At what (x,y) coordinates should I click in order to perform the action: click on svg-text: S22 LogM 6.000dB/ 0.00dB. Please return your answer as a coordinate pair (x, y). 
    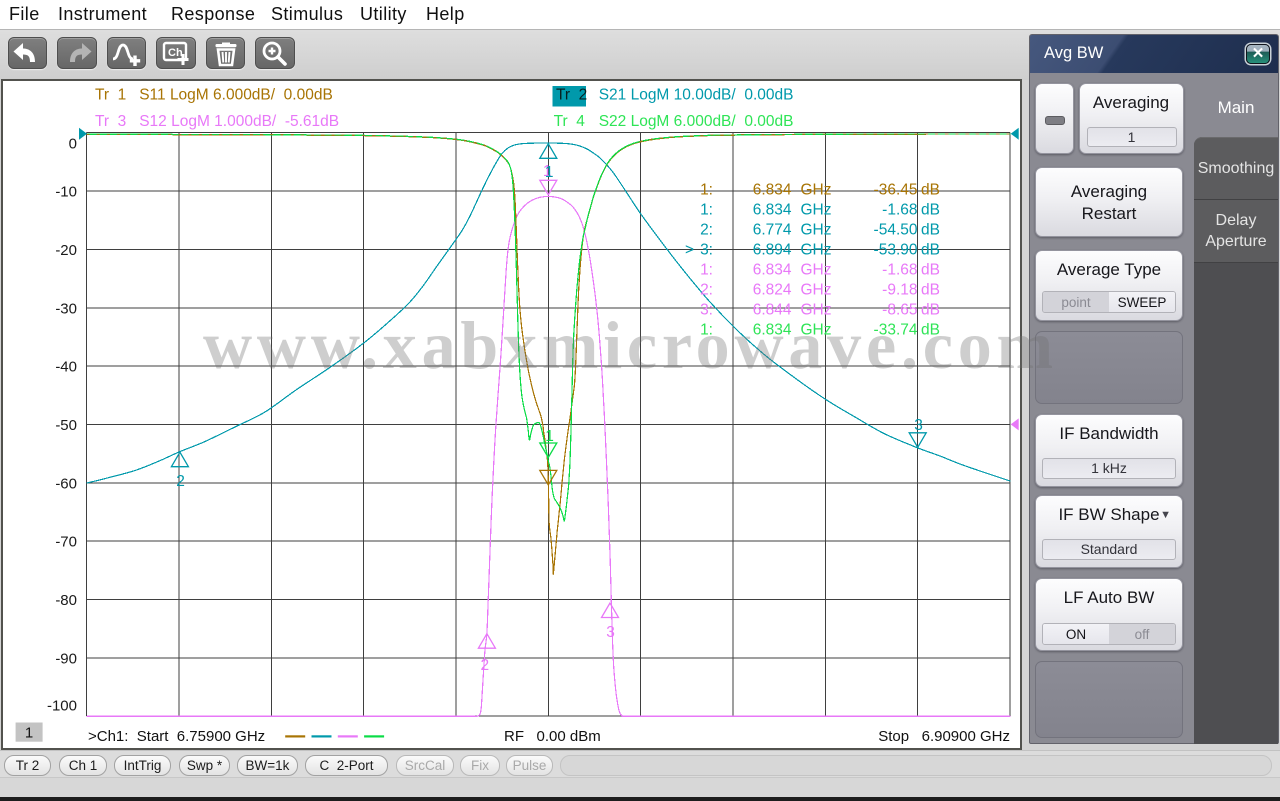
    Looking at the image, I should click on (696, 121).